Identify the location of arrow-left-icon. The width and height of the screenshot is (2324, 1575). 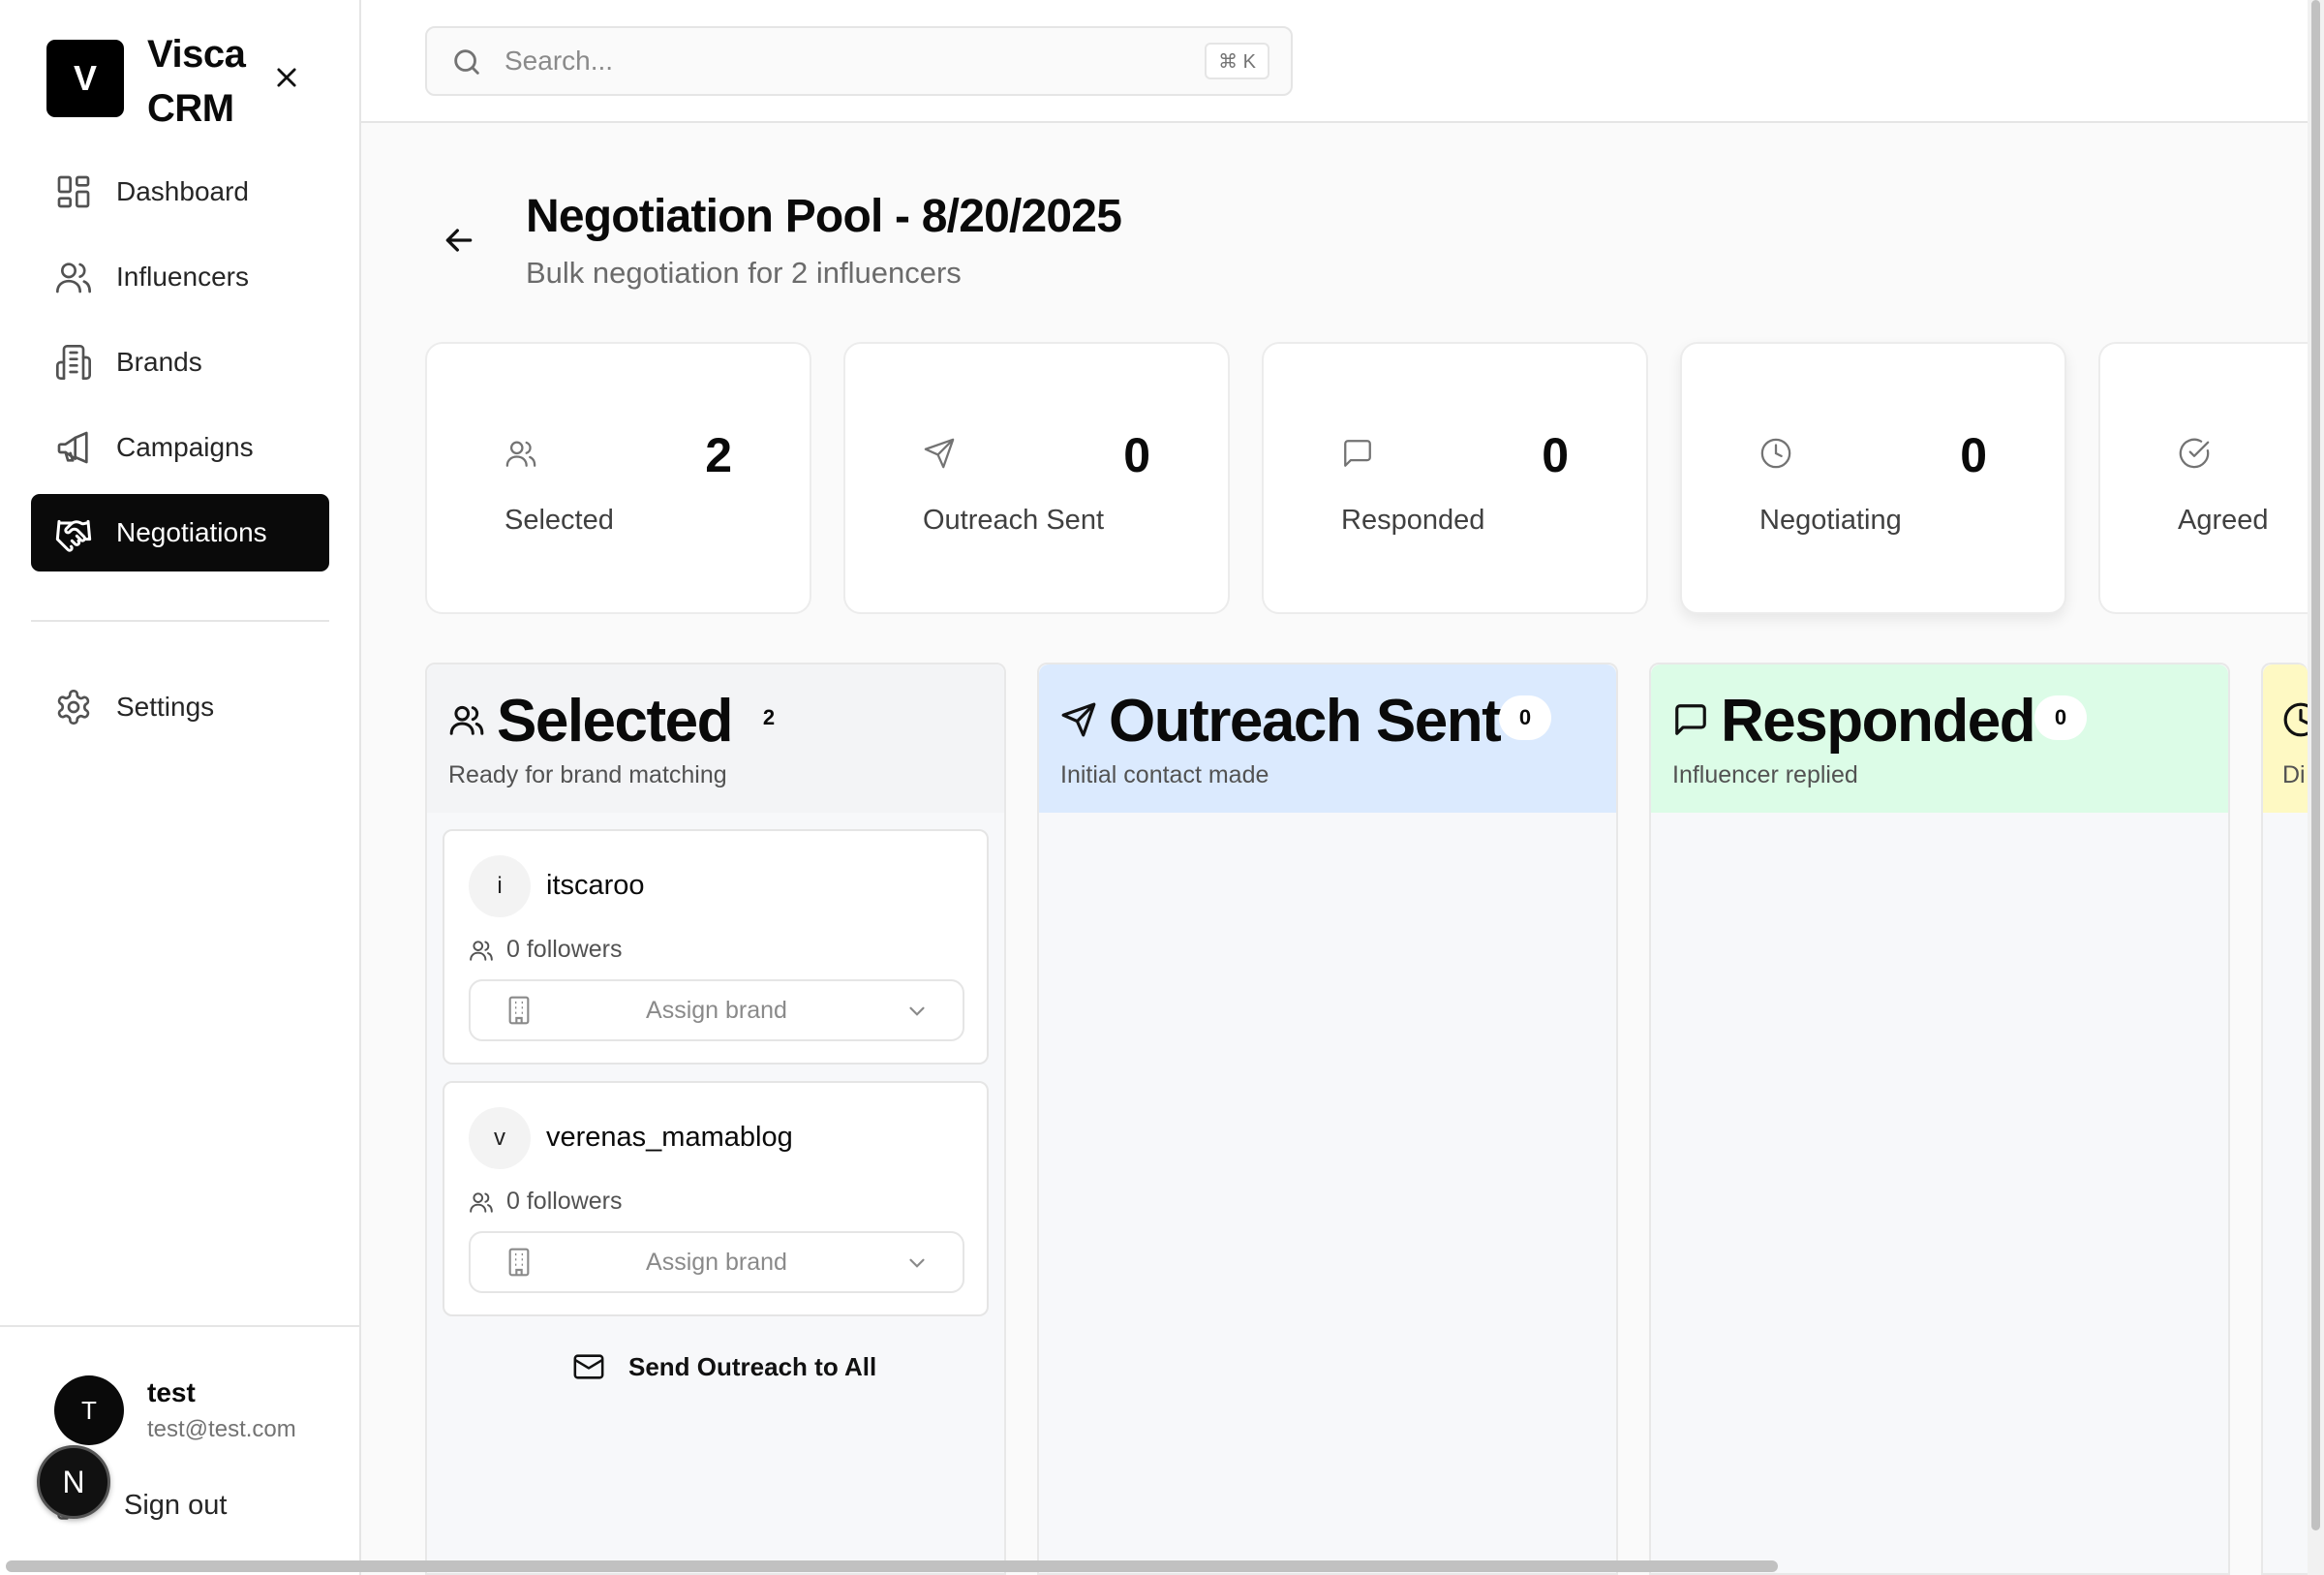
(459, 240).